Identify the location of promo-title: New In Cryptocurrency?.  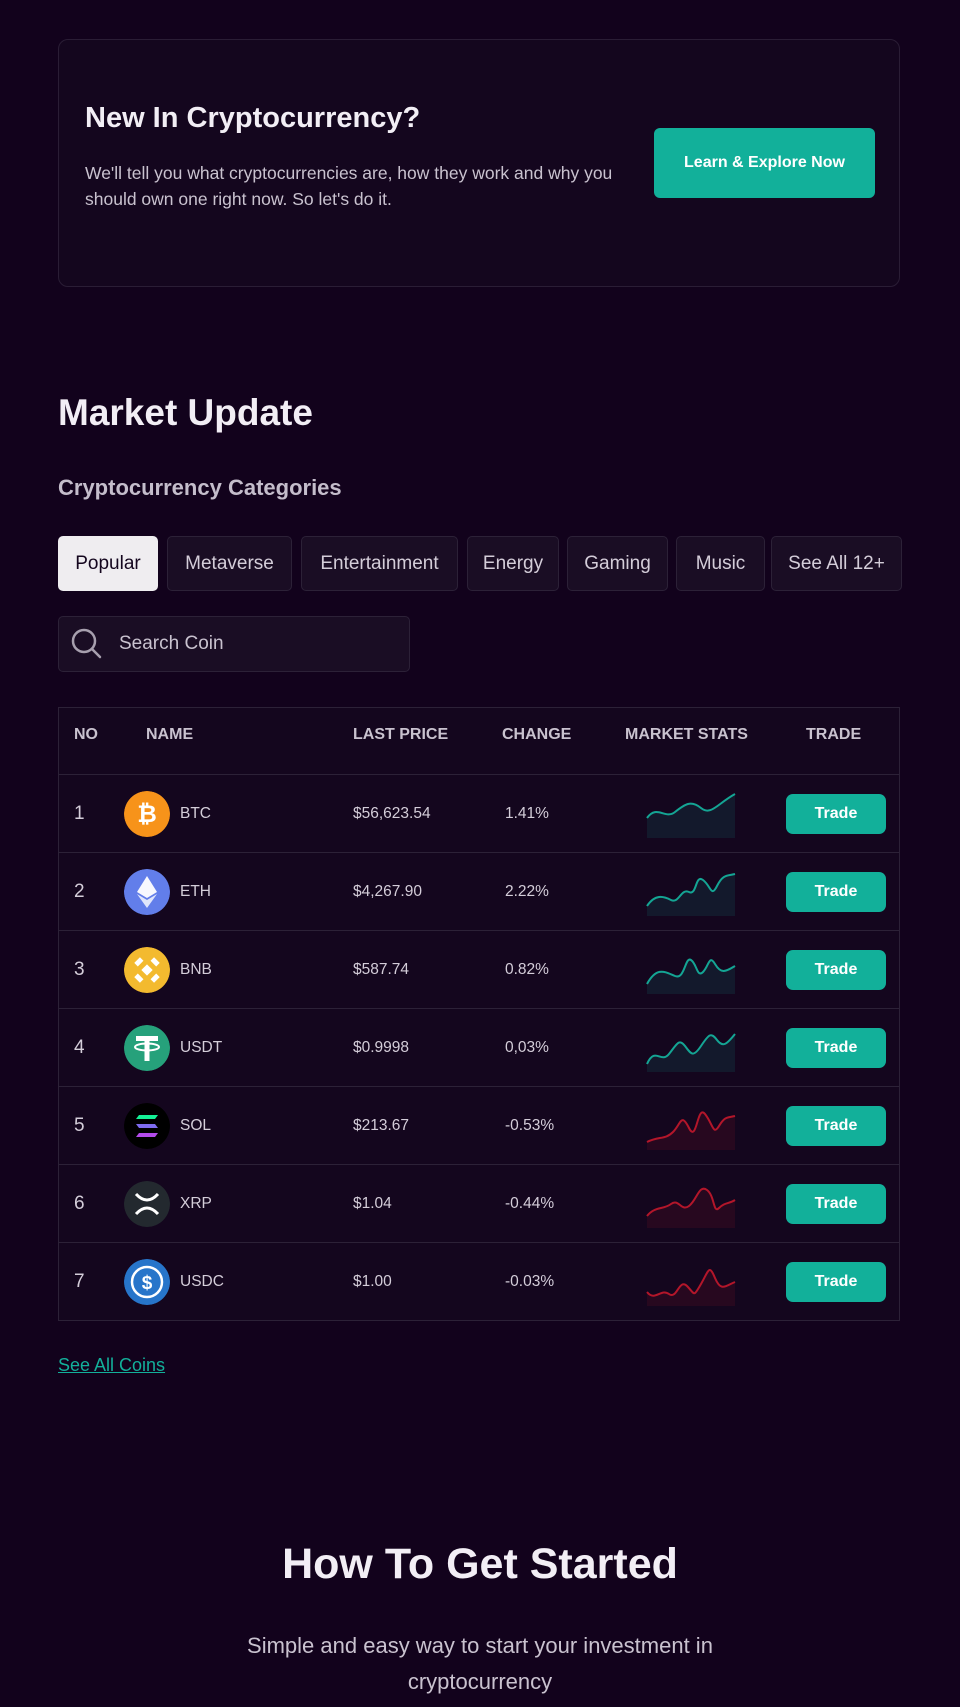
(253, 118).